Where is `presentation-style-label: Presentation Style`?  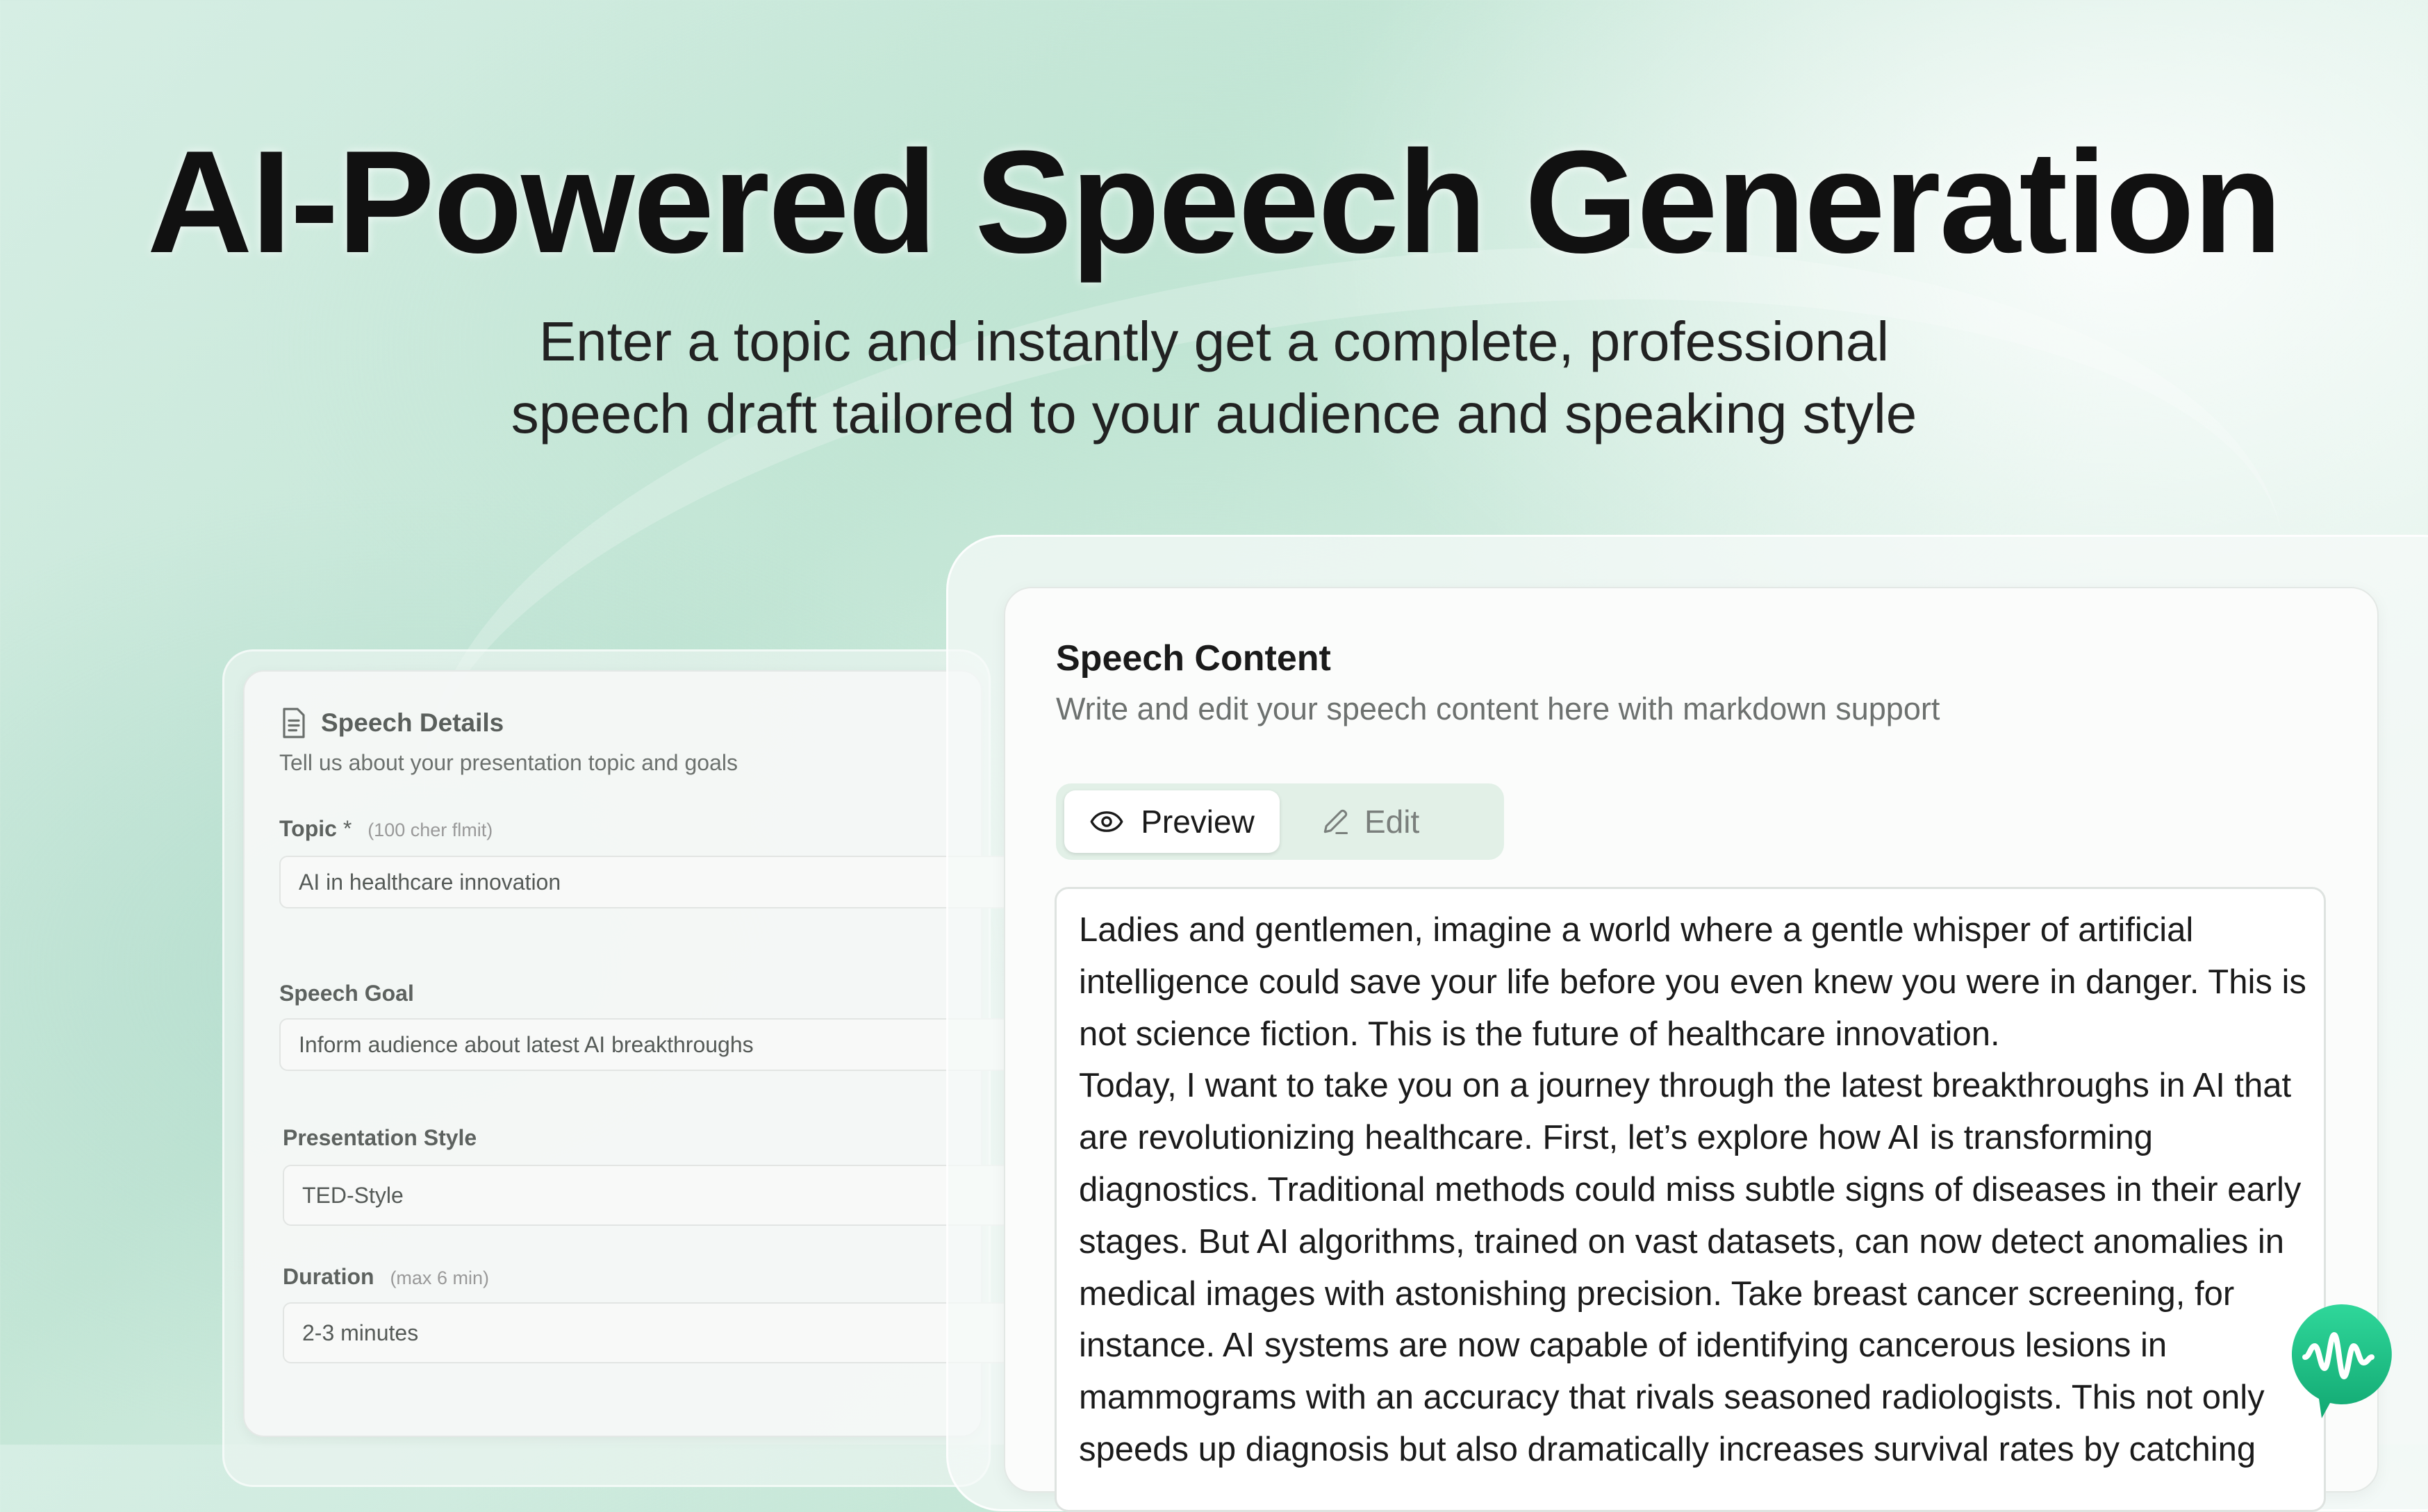
presentation-style-label: Presentation Style is located at coordinates (380, 1138).